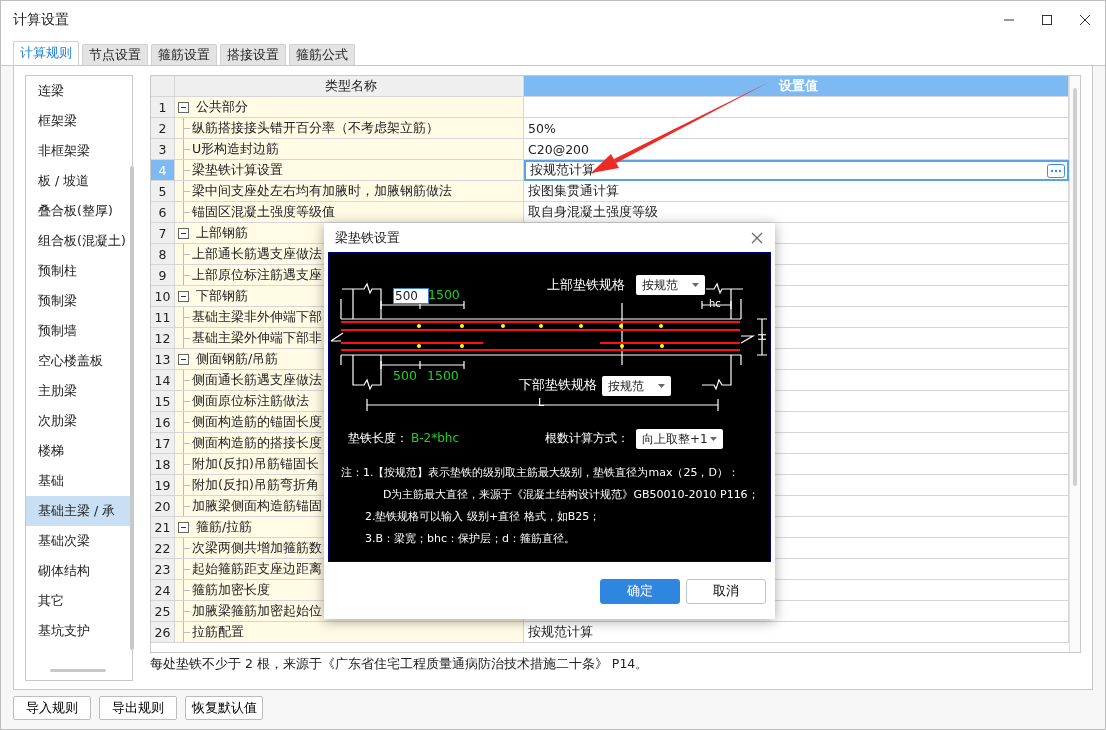  Describe the element at coordinates (587, 438) in the screenshot. I see `count-method-label: 根数计算方式：` at that location.